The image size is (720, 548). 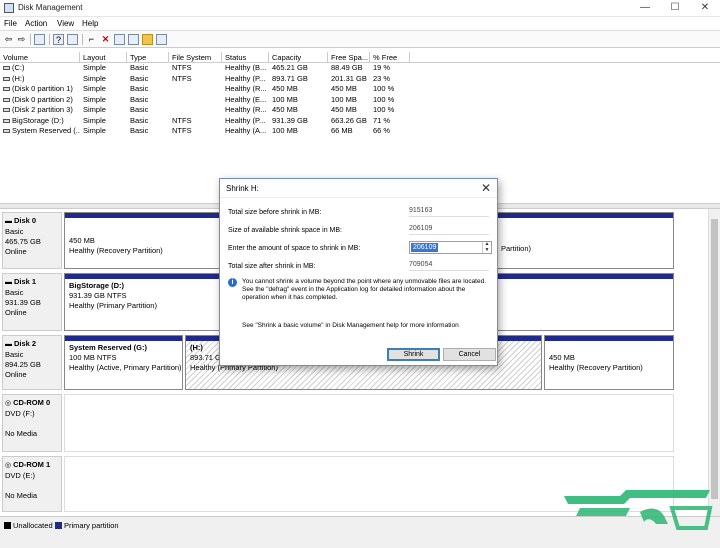 What do you see at coordinates (10, 23) in the screenshot?
I see `menu-file: File` at bounding box center [10, 23].